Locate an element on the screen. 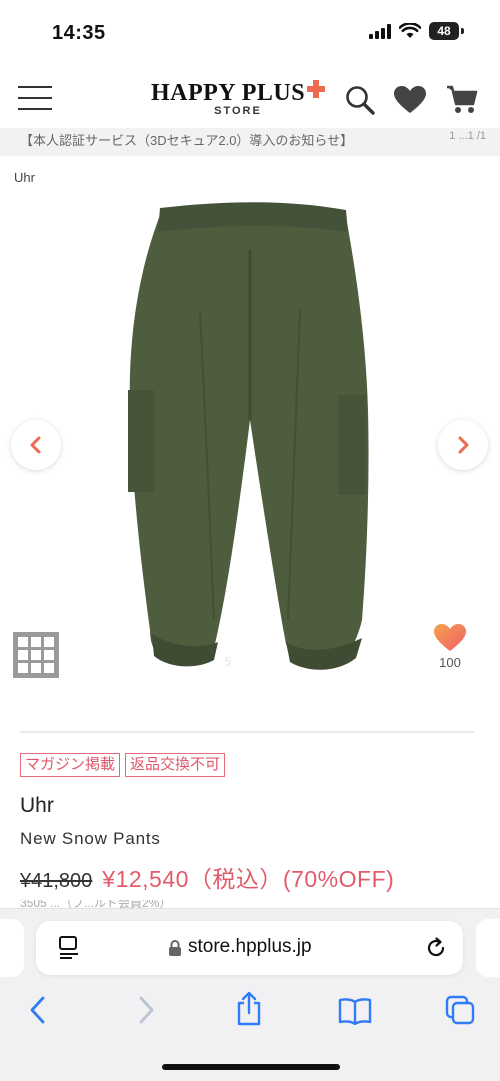 The width and height of the screenshot is (500, 1081). reload-icon is located at coordinates (436, 948).